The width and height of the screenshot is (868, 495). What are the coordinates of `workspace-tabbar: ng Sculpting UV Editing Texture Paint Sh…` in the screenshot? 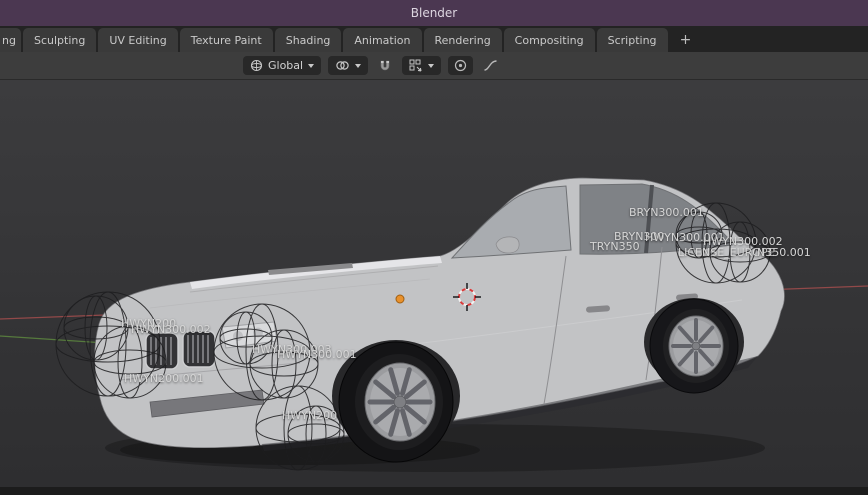 It's located at (434, 39).